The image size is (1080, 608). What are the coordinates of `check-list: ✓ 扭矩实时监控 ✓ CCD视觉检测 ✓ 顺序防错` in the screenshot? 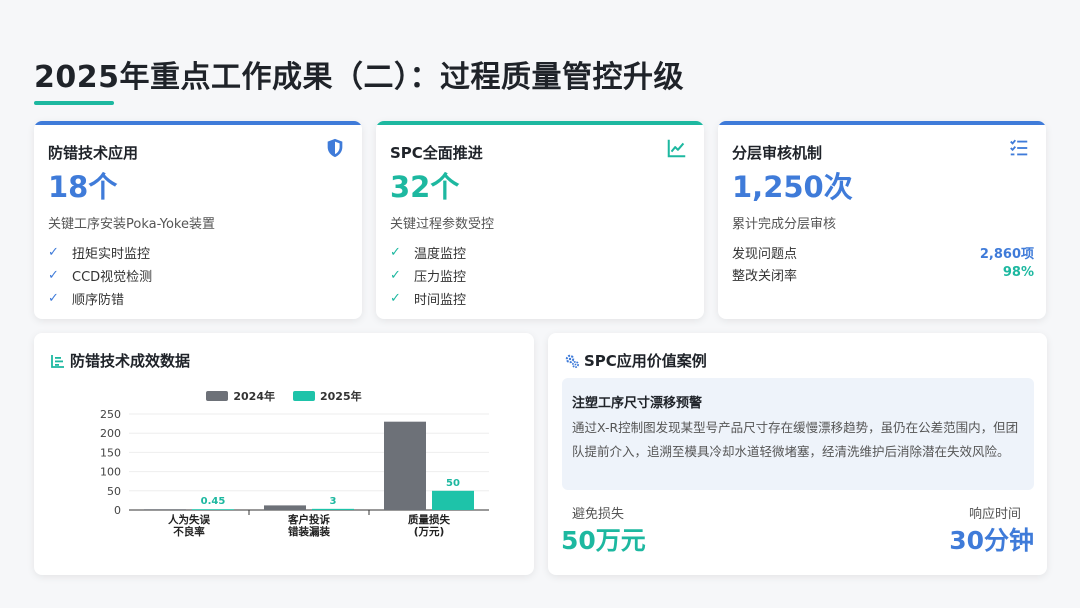 It's located at (100, 275).